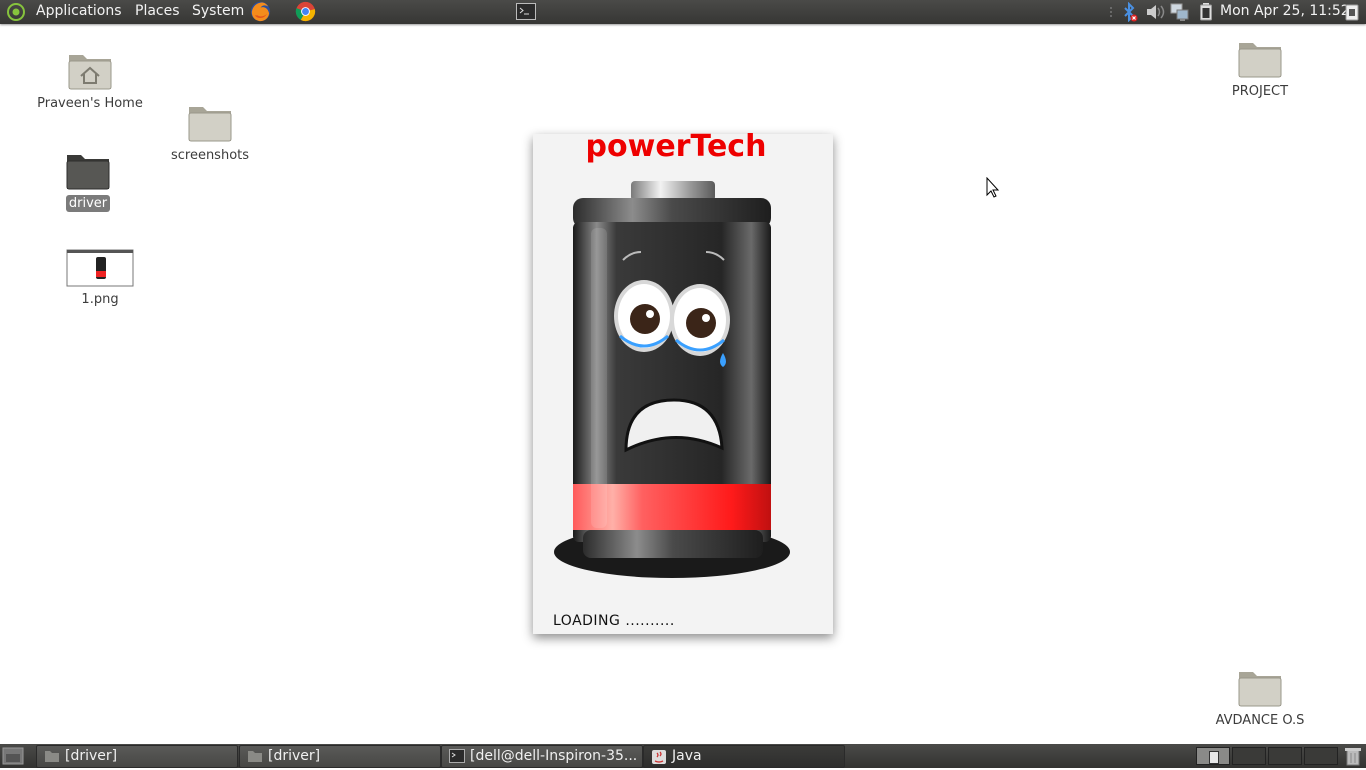  What do you see at coordinates (1260, 720) in the screenshot?
I see `desktop-icon-label: AVDANCE O.S` at bounding box center [1260, 720].